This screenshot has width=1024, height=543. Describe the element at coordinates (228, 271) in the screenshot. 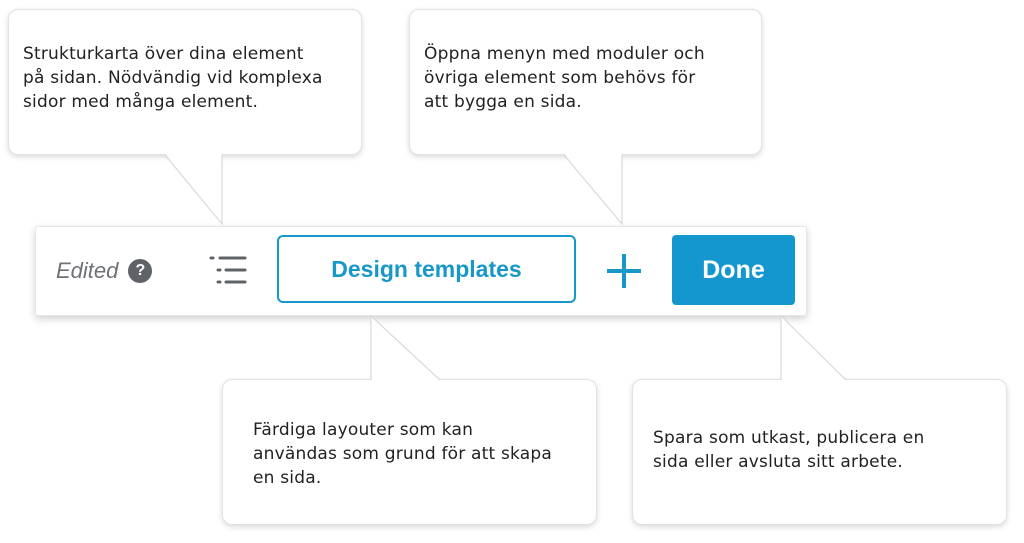

I see `list-icon` at that location.